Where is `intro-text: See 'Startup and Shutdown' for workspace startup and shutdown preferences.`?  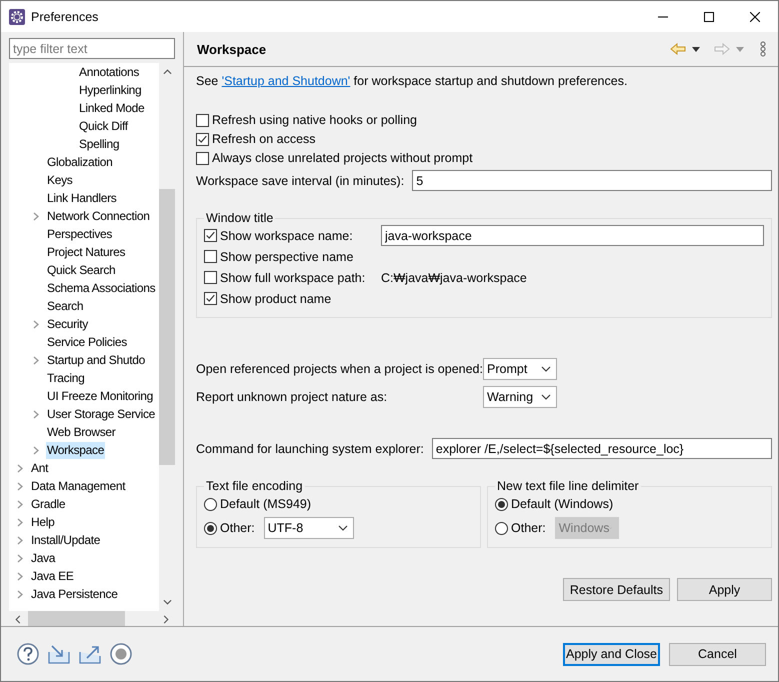 intro-text: See 'Startup and Shutdown' for workspace startup and shutdown preferences. is located at coordinates (412, 81).